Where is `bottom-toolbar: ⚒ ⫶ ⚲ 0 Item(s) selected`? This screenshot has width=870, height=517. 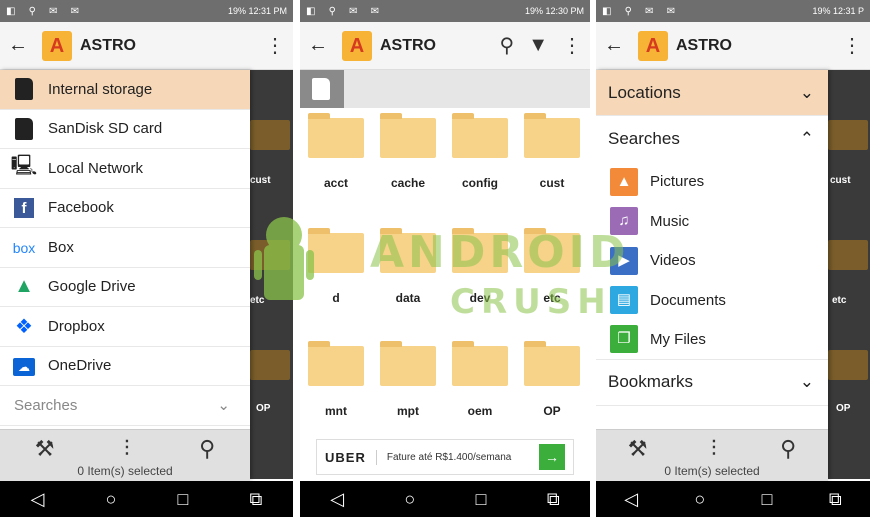 bottom-toolbar: ⚒ ⫶ ⚲ 0 Item(s) selected is located at coordinates (125, 455).